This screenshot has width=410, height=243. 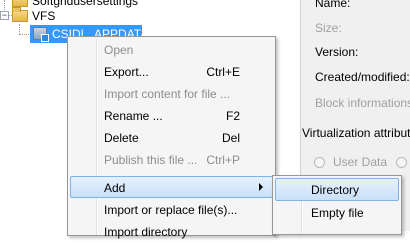 I want to click on add-submenu: Directory Empty file, so click(x=337, y=205).